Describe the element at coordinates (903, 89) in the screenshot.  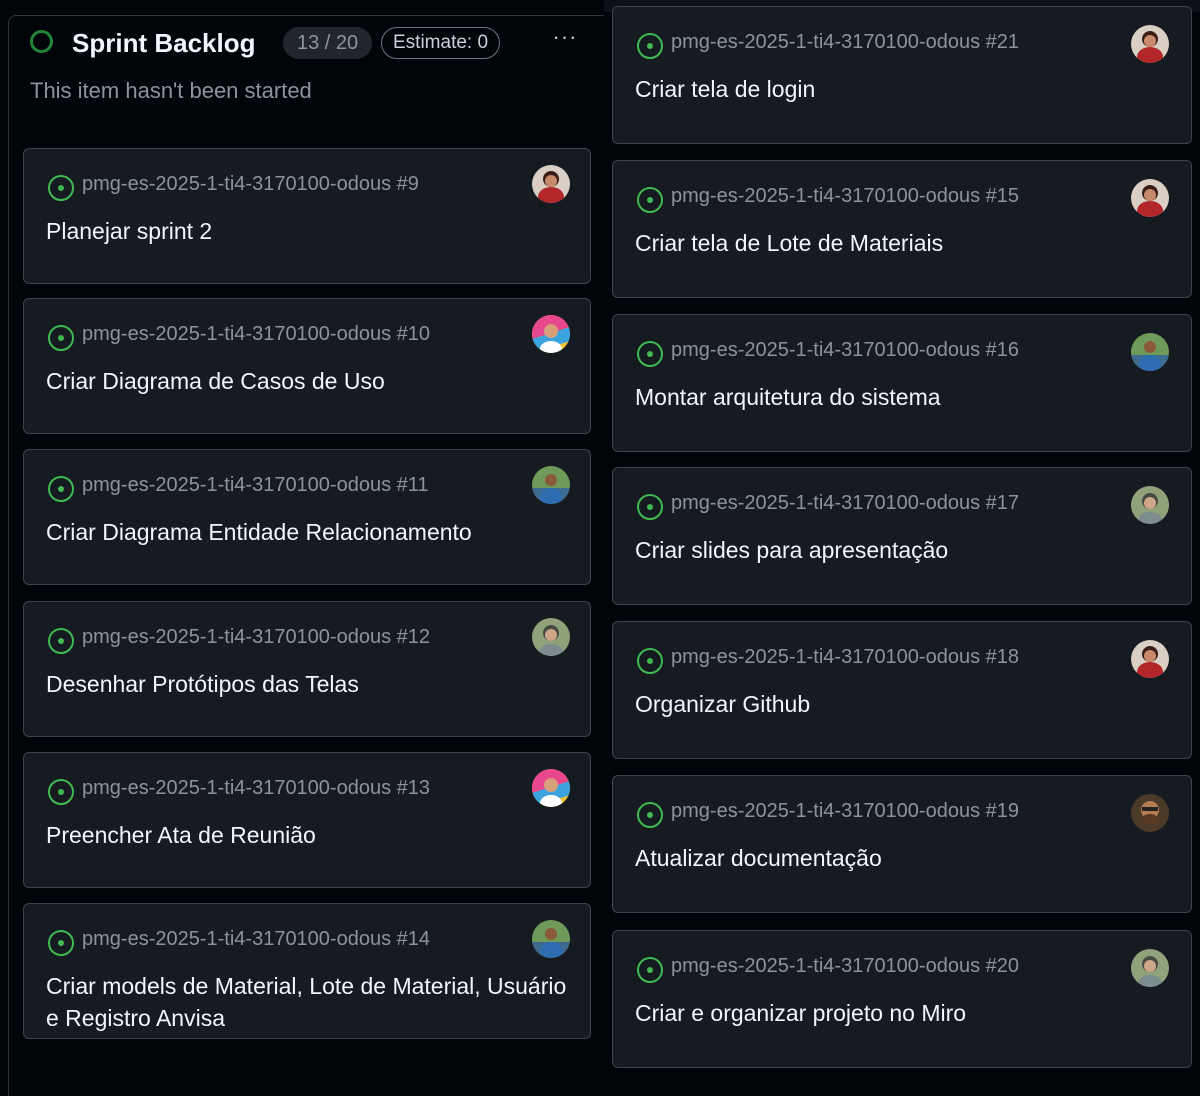
I see `issue-title: Criar tela de login` at that location.